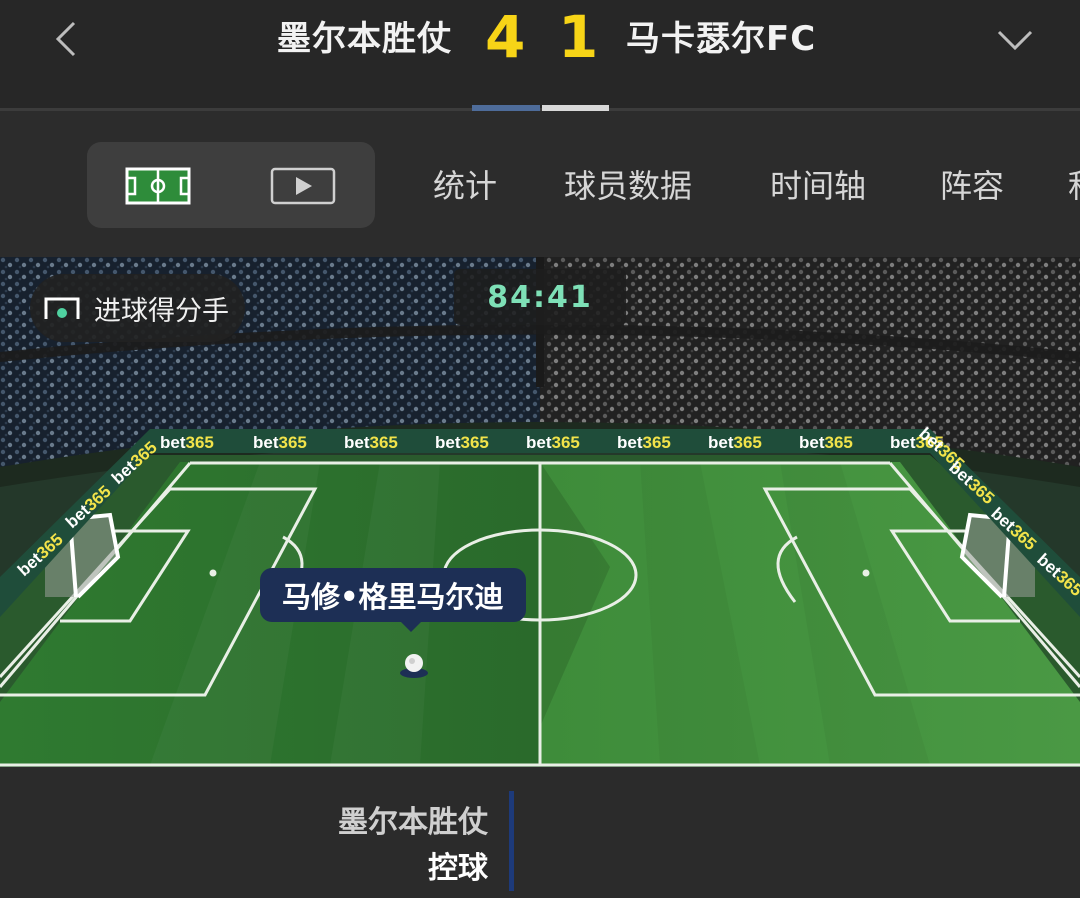  I want to click on expand-button, so click(1015, 39).